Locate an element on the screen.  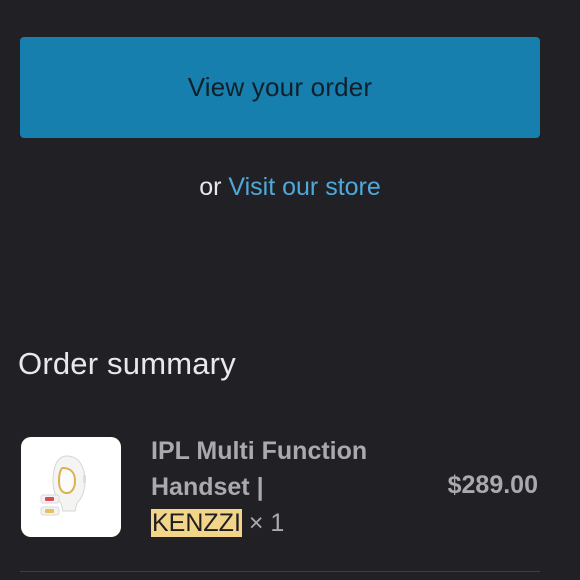
view-order-label: View your order is located at coordinates (280, 87).